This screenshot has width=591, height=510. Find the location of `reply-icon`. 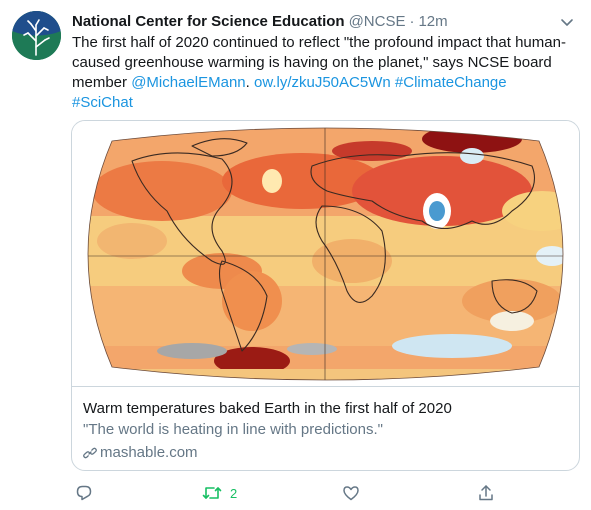

reply-icon is located at coordinates (84, 493).